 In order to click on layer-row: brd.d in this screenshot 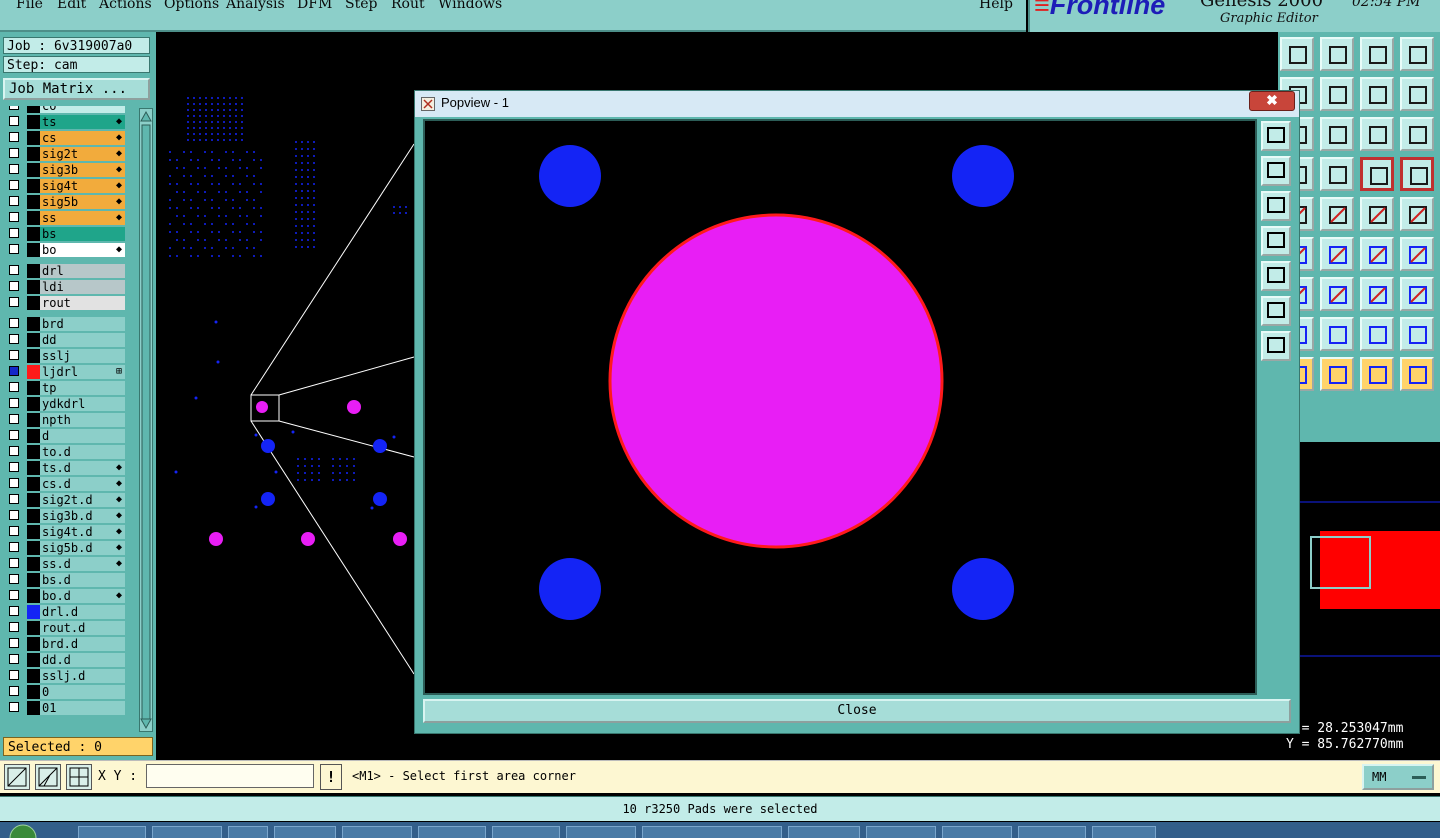, I will do `click(64, 644)`.